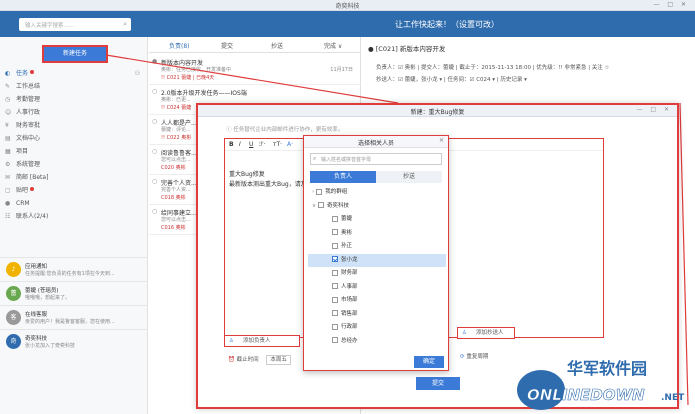 The image size is (695, 414). I want to click on tree-label: 蕾婕, so click(347, 219).